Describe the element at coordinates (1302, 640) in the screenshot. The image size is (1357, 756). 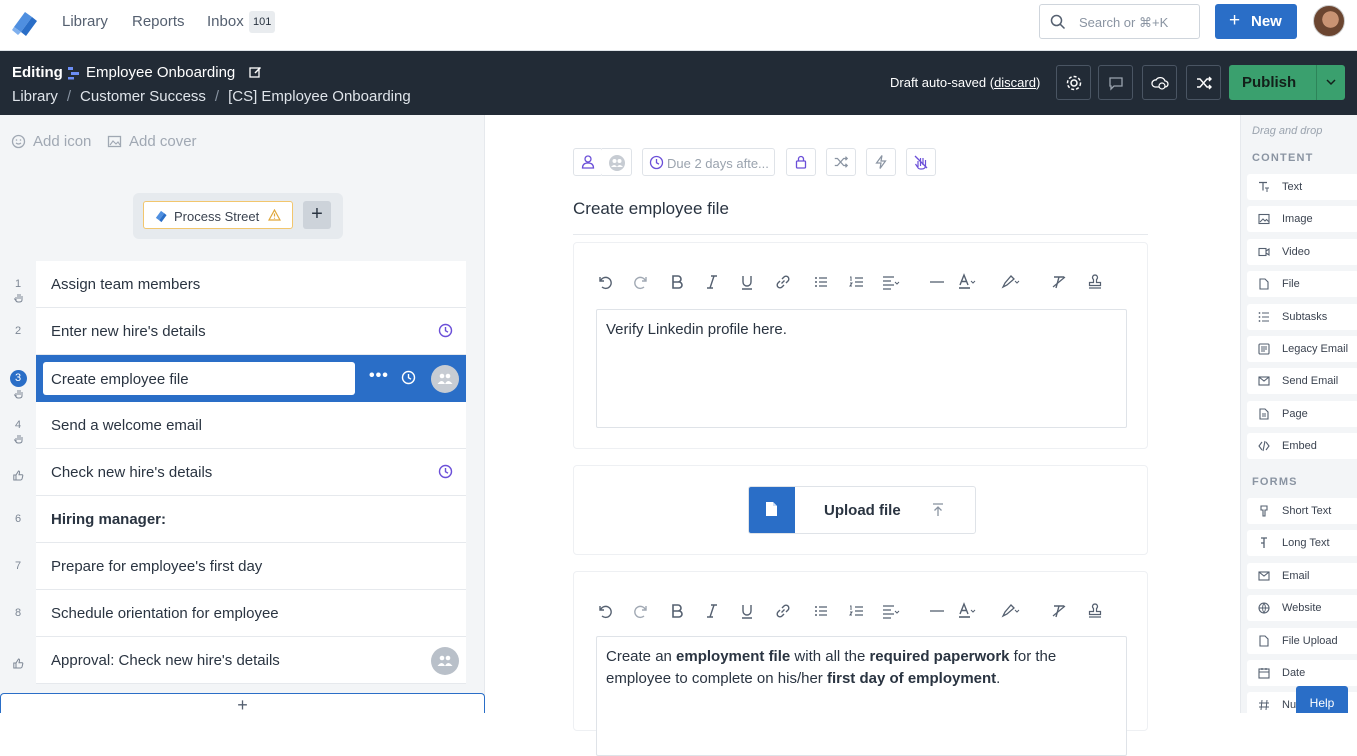
I see `form-widget-file-upload: File Upload` at that location.